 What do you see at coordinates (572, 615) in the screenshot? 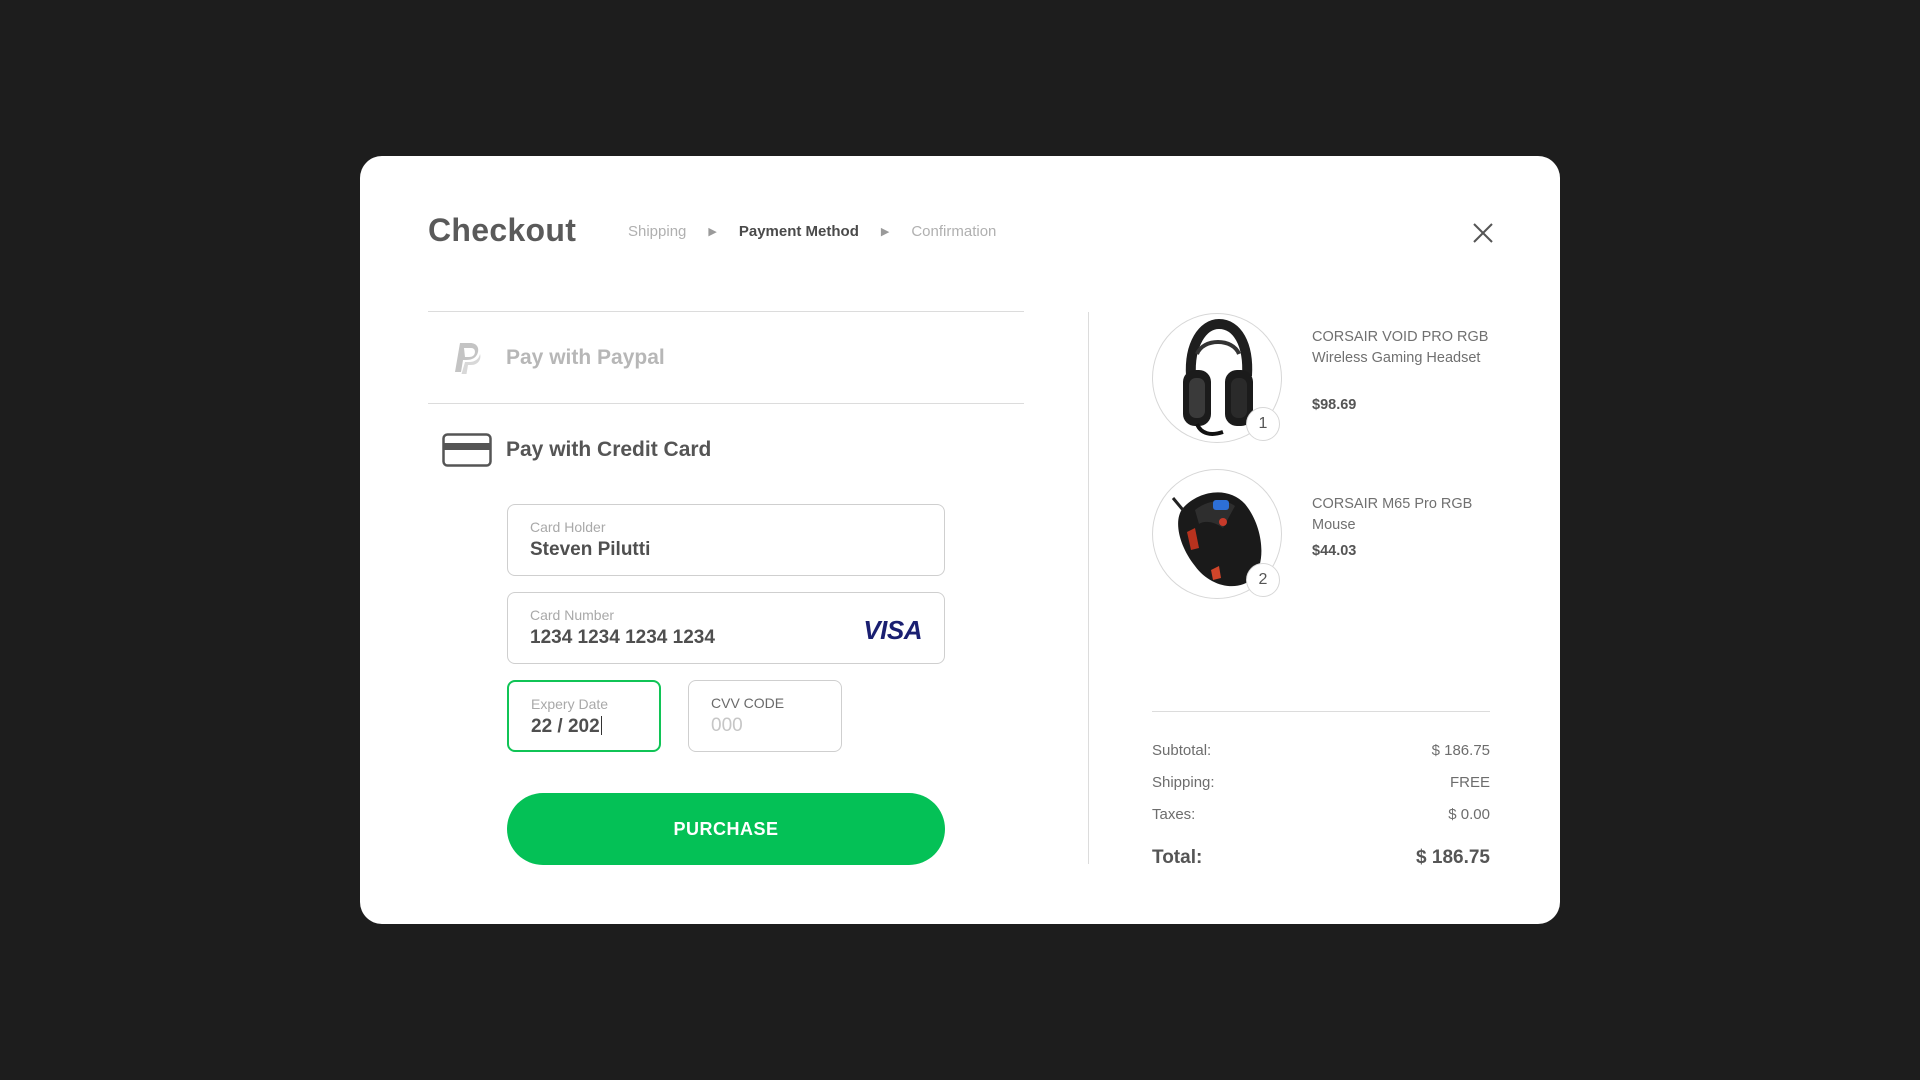
I see `card-number-label: Card Number` at bounding box center [572, 615].